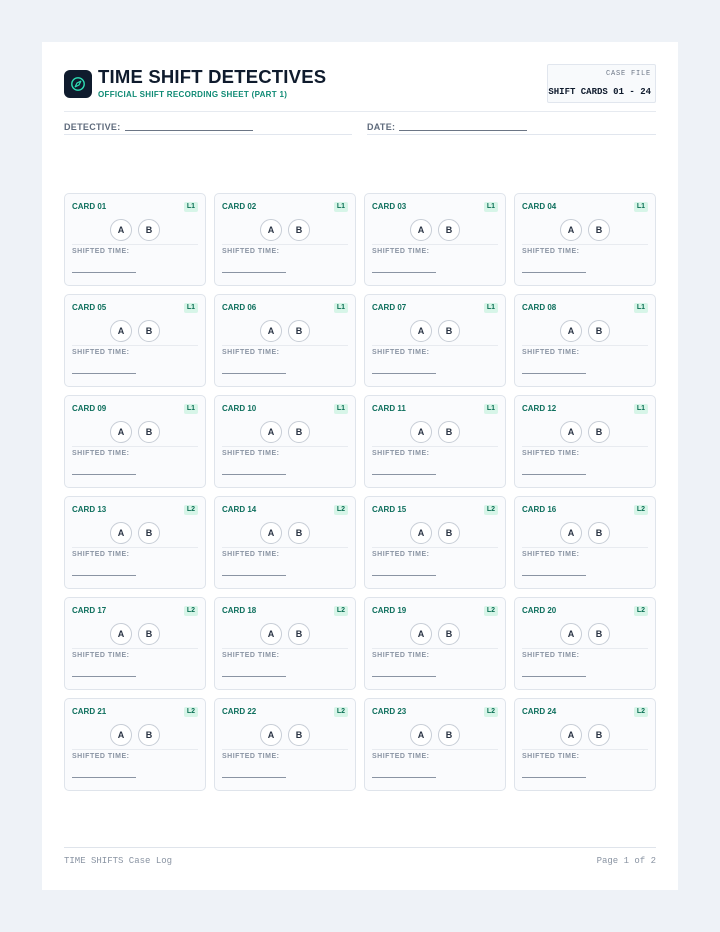 This screenshot has width=720, height=932. I want to click on card-title: CARD 05, so click(89, 307).